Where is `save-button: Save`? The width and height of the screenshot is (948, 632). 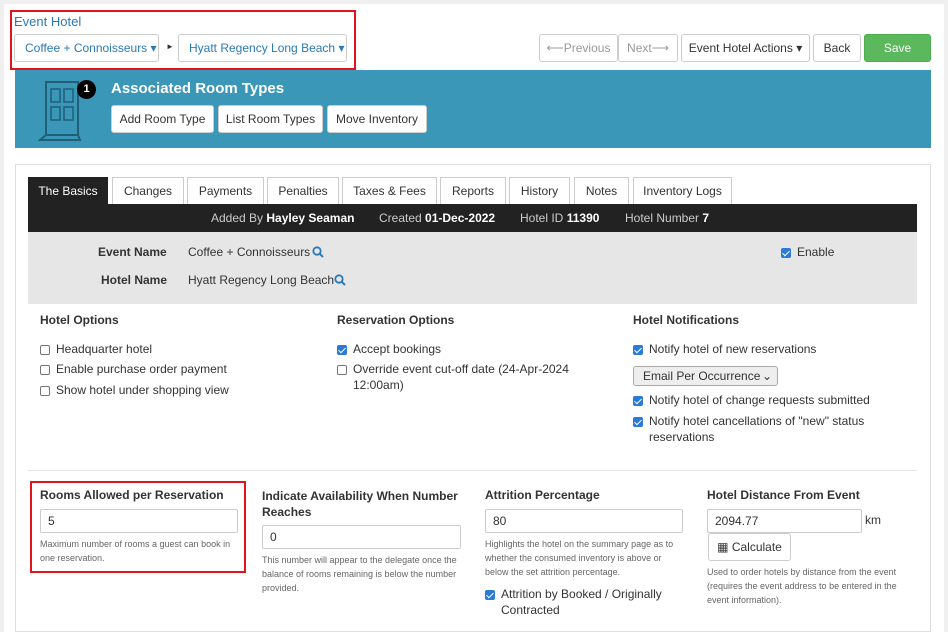 save-button: Save is located at coordinates (897, 48).